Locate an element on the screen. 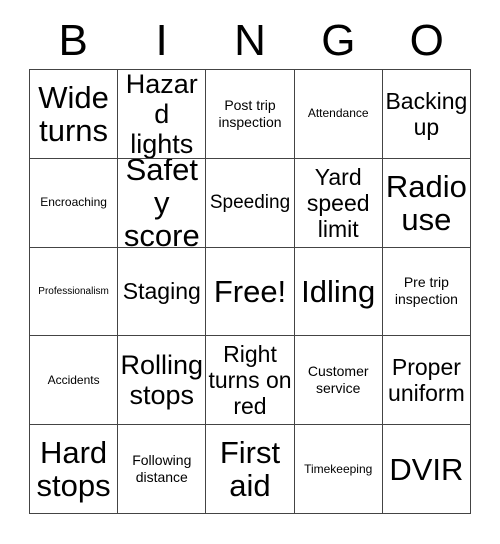  header-letter-n: N is located at coordinates (250, 40).